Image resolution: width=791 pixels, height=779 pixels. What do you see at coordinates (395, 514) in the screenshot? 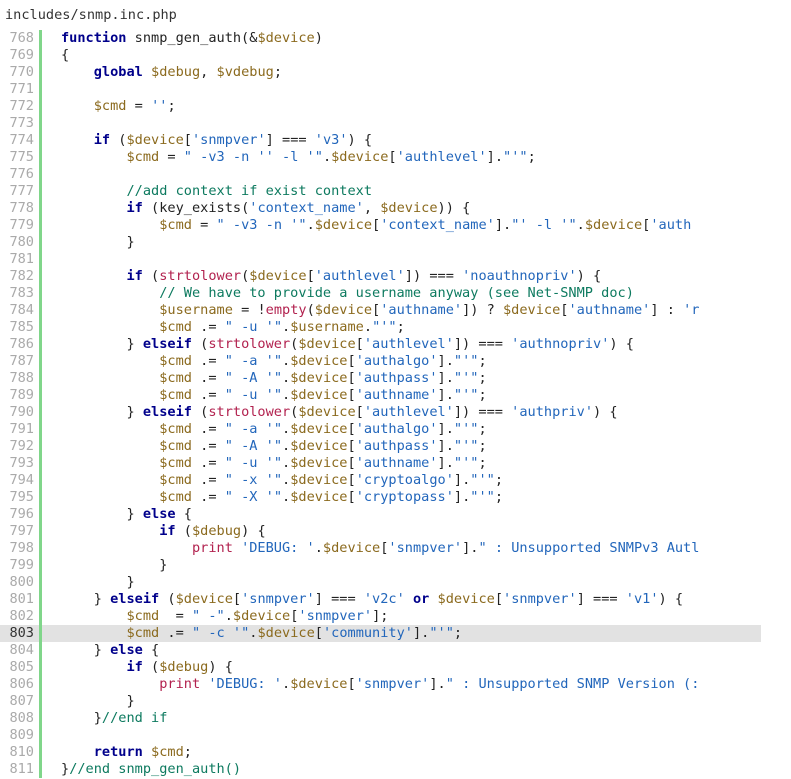
I see `code-line: 796 } else {` at bounding box center [395, 514].